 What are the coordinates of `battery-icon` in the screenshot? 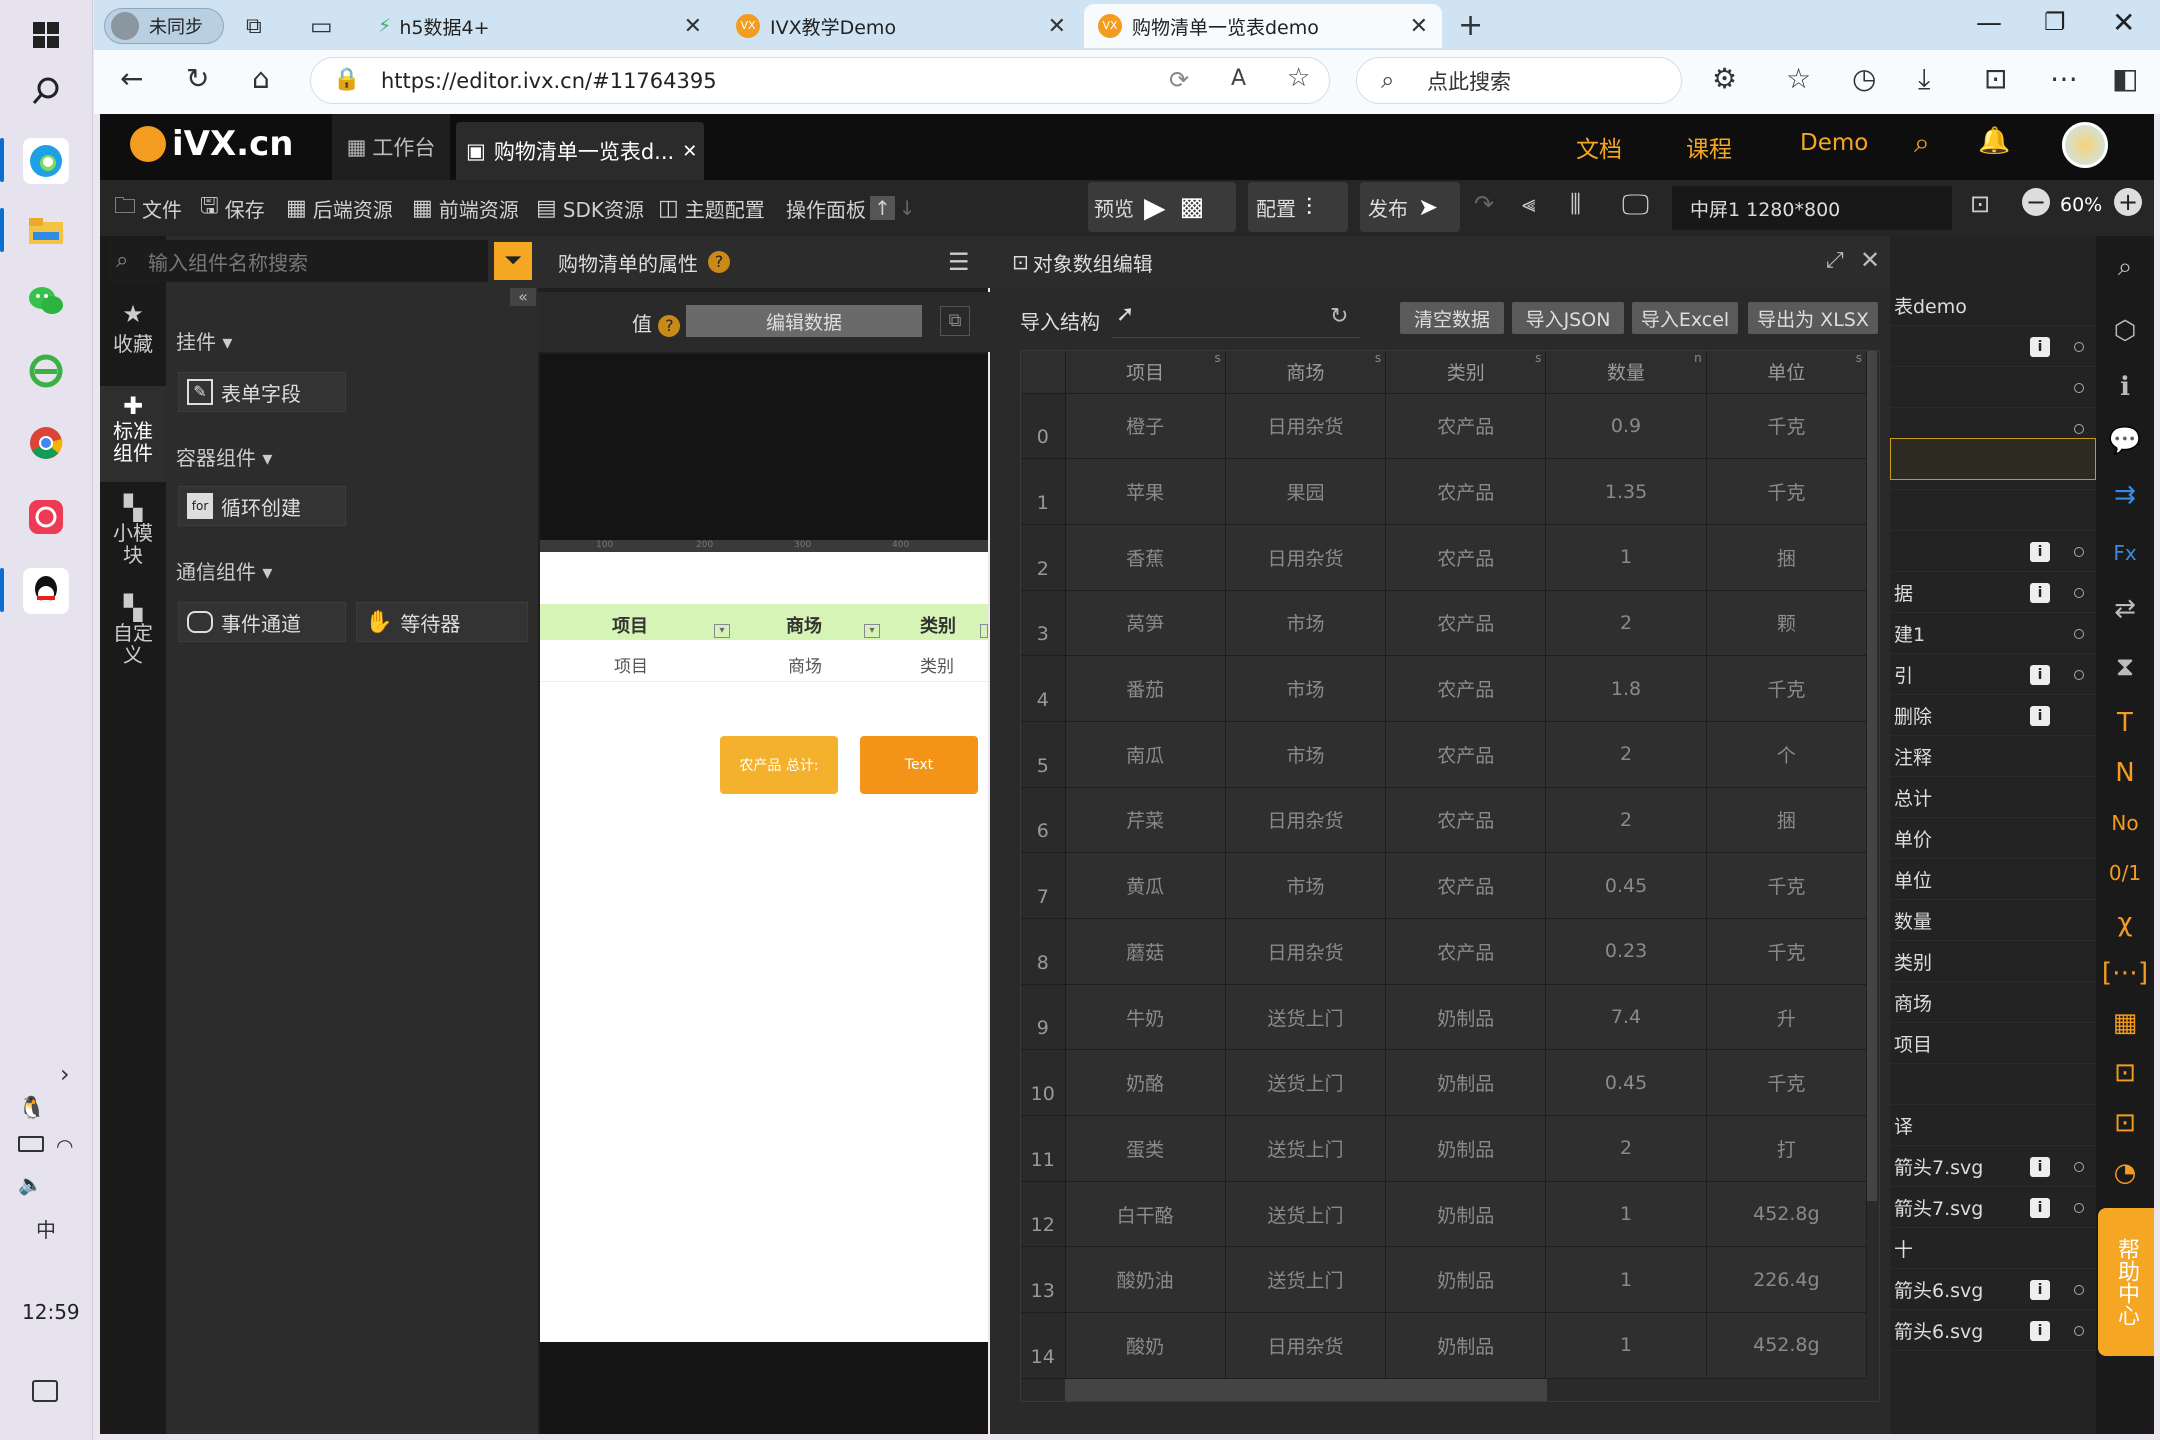 It's located at (31, 1144).